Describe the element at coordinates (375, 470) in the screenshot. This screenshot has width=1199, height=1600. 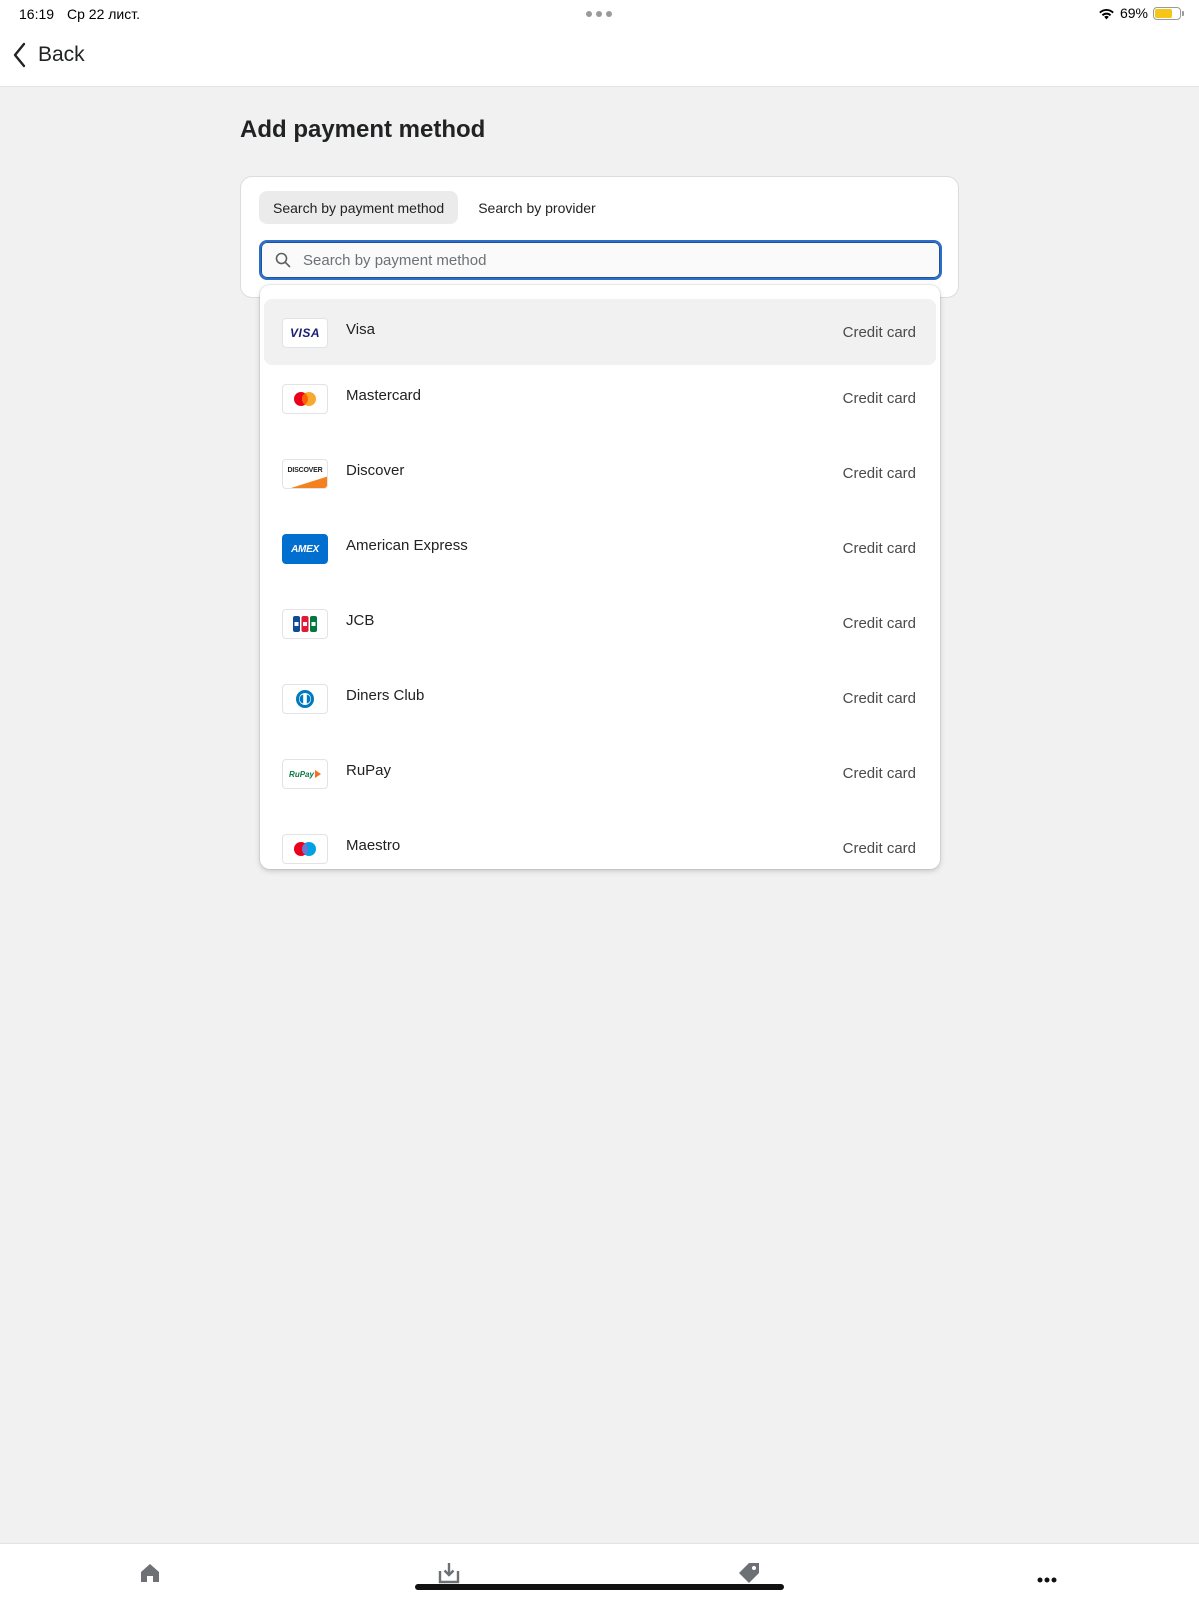
I see `option-name: Discover` at that location.